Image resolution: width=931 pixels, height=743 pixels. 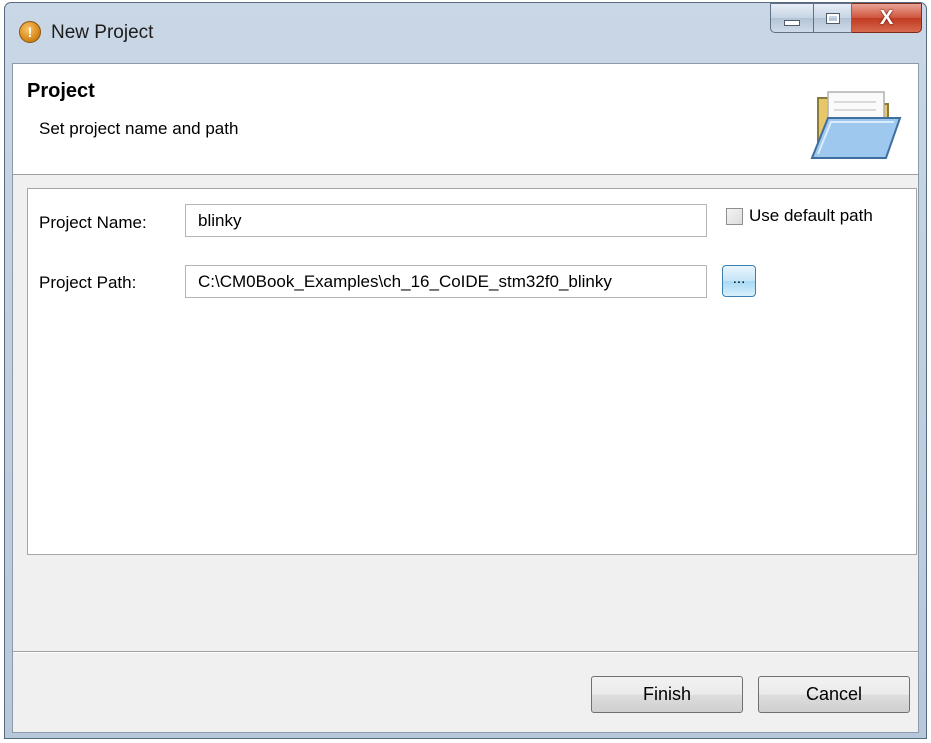 I want to click on project-name-label: Project Name:, so click(x=93, y=222).